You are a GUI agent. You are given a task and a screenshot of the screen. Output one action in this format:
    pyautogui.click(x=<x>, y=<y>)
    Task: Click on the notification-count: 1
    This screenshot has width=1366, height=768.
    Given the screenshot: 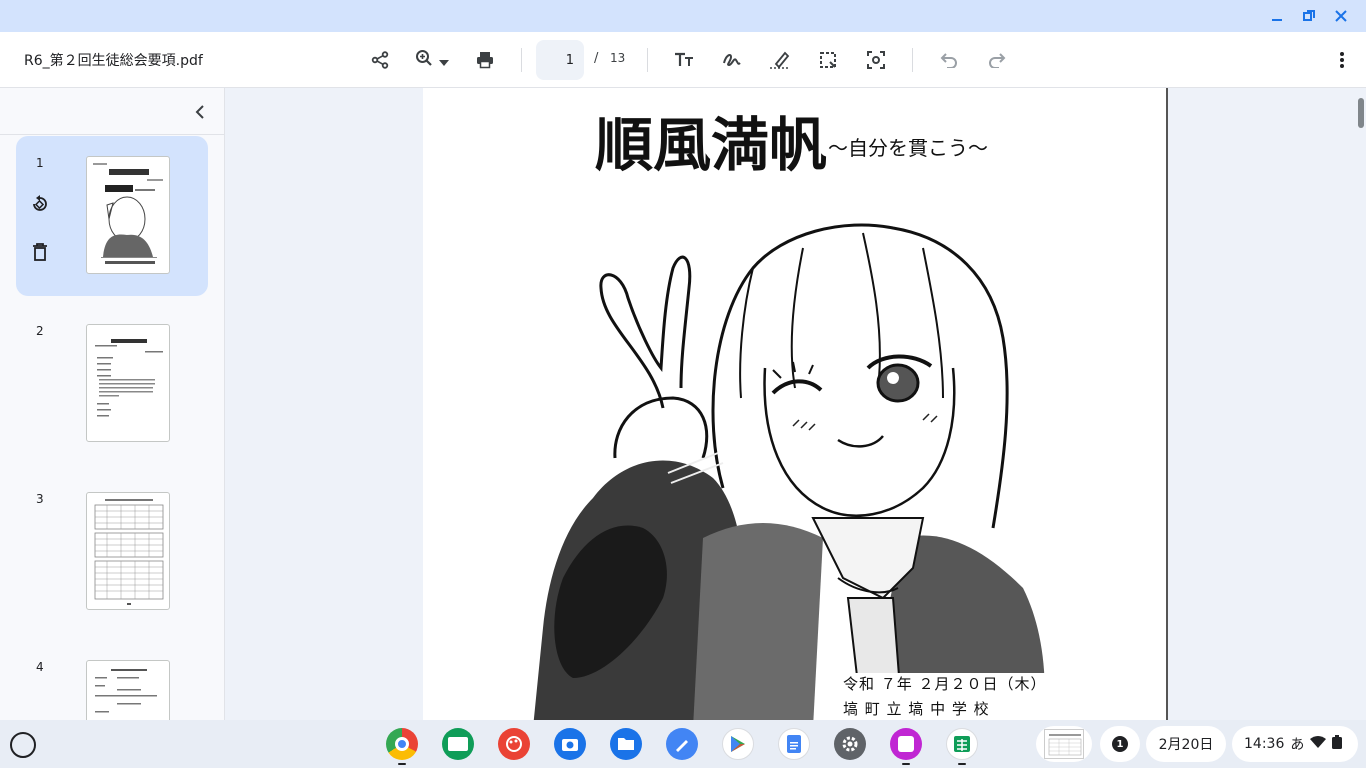 What is the action you would take?
    pyautogui.click(x=1120, y=744)
    